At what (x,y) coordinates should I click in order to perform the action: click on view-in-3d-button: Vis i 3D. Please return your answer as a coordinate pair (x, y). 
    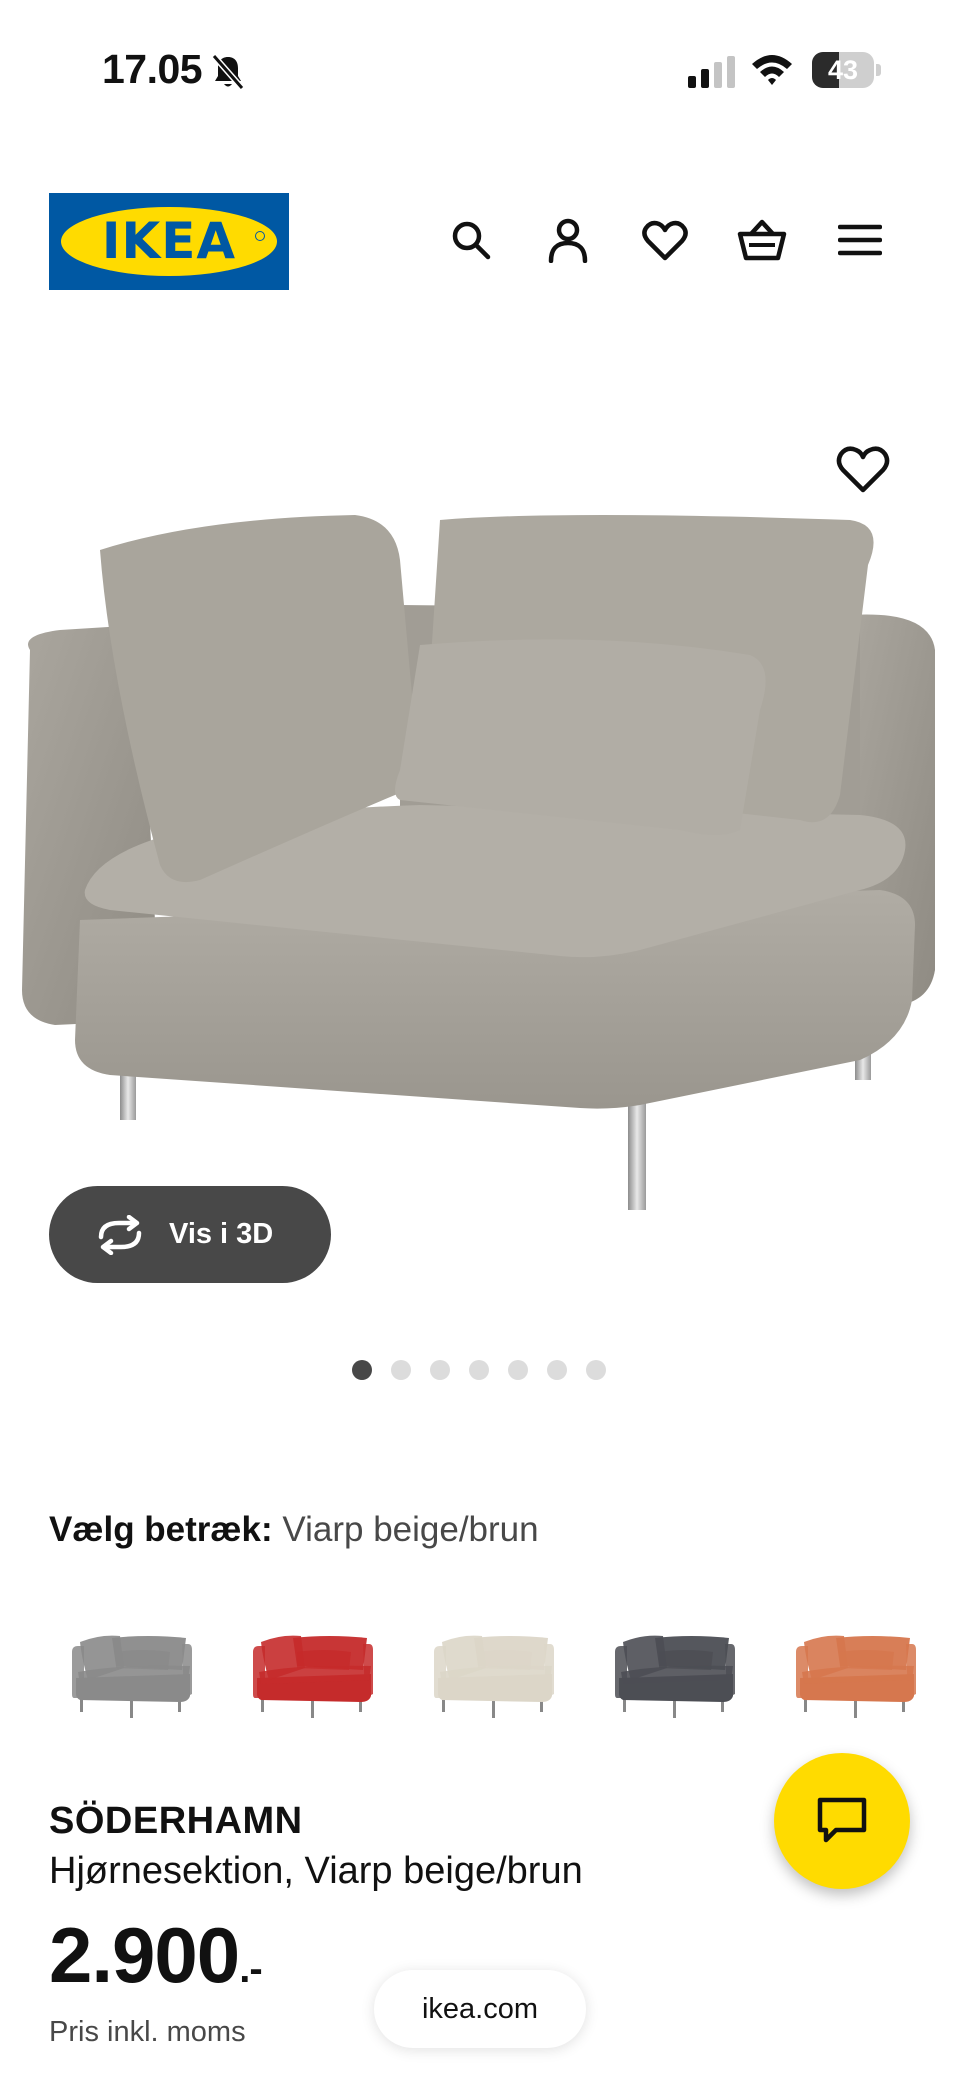
    Looking at the image, I should click on (190, 1234).